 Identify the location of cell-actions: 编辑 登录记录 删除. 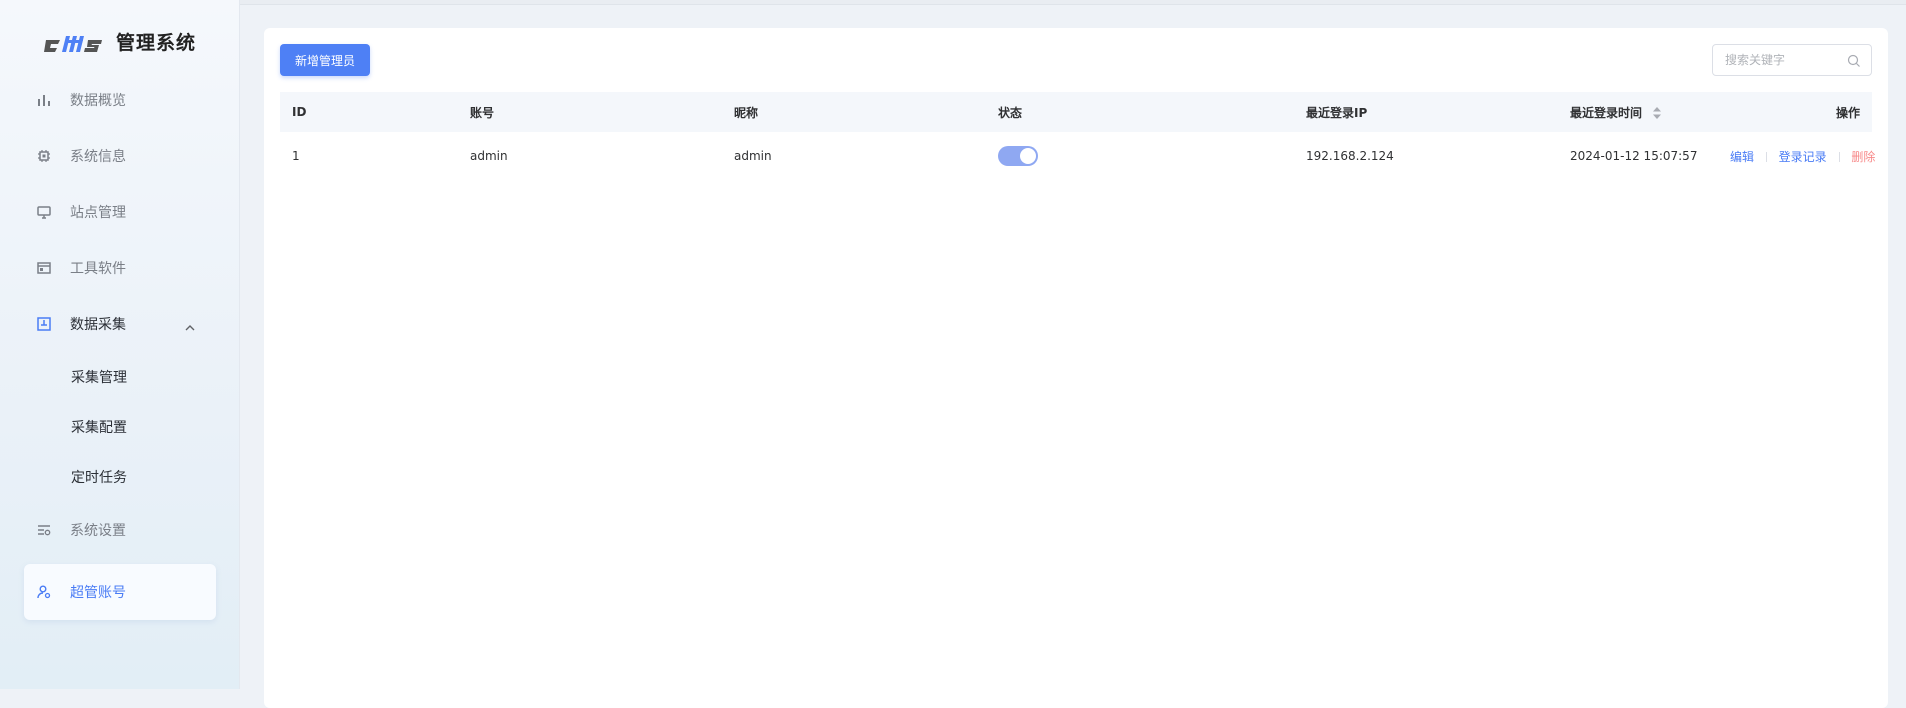
(1796, 156).